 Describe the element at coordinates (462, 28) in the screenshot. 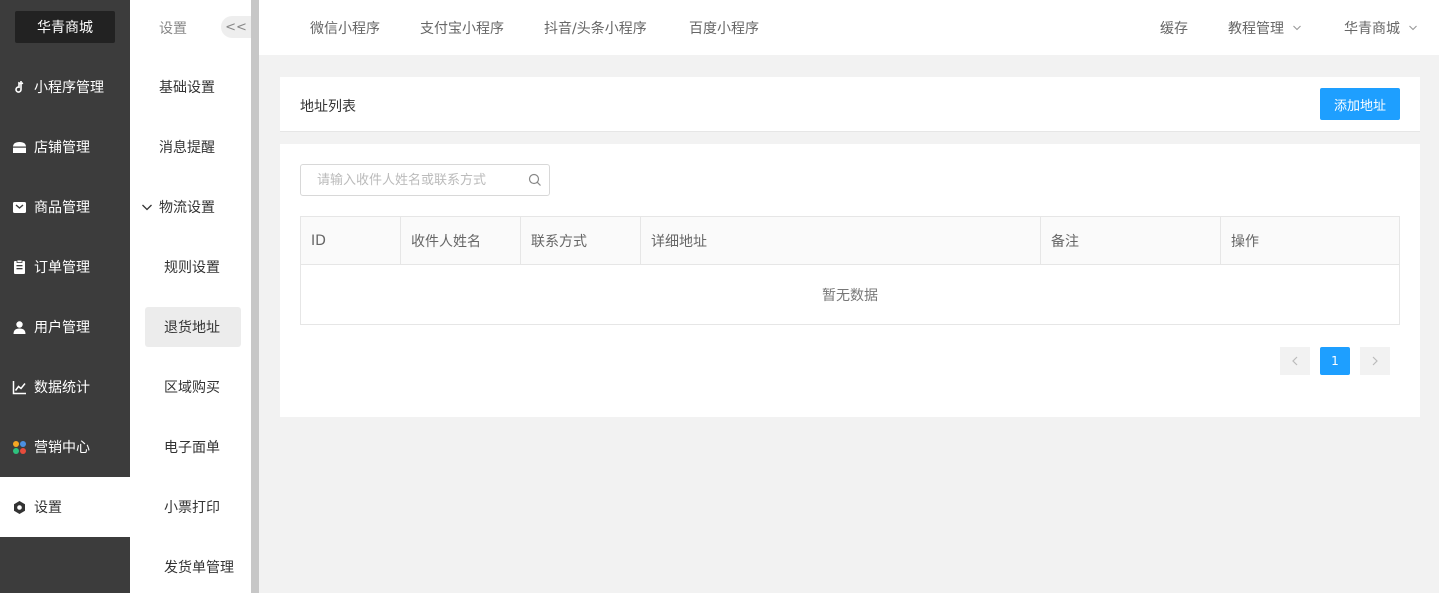

I see `tab-alipay: 支付宝小程序` at that location.